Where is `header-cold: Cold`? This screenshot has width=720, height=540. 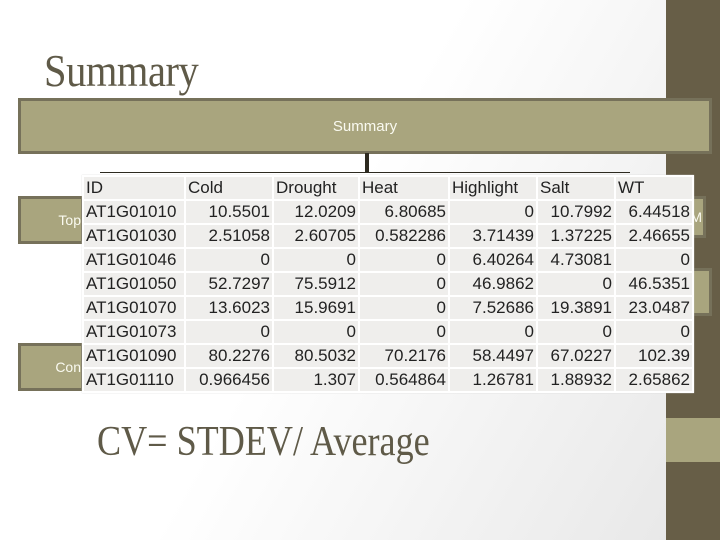 header-cold: Cold is located at coordinates (229, 188).